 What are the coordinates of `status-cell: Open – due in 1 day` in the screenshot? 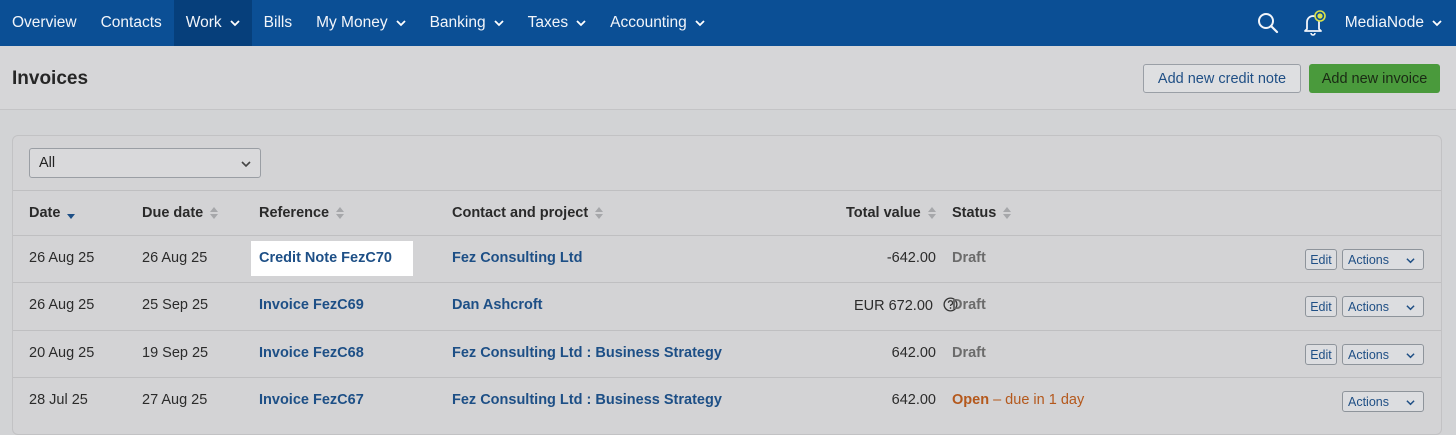 It's located at (1018, 400).